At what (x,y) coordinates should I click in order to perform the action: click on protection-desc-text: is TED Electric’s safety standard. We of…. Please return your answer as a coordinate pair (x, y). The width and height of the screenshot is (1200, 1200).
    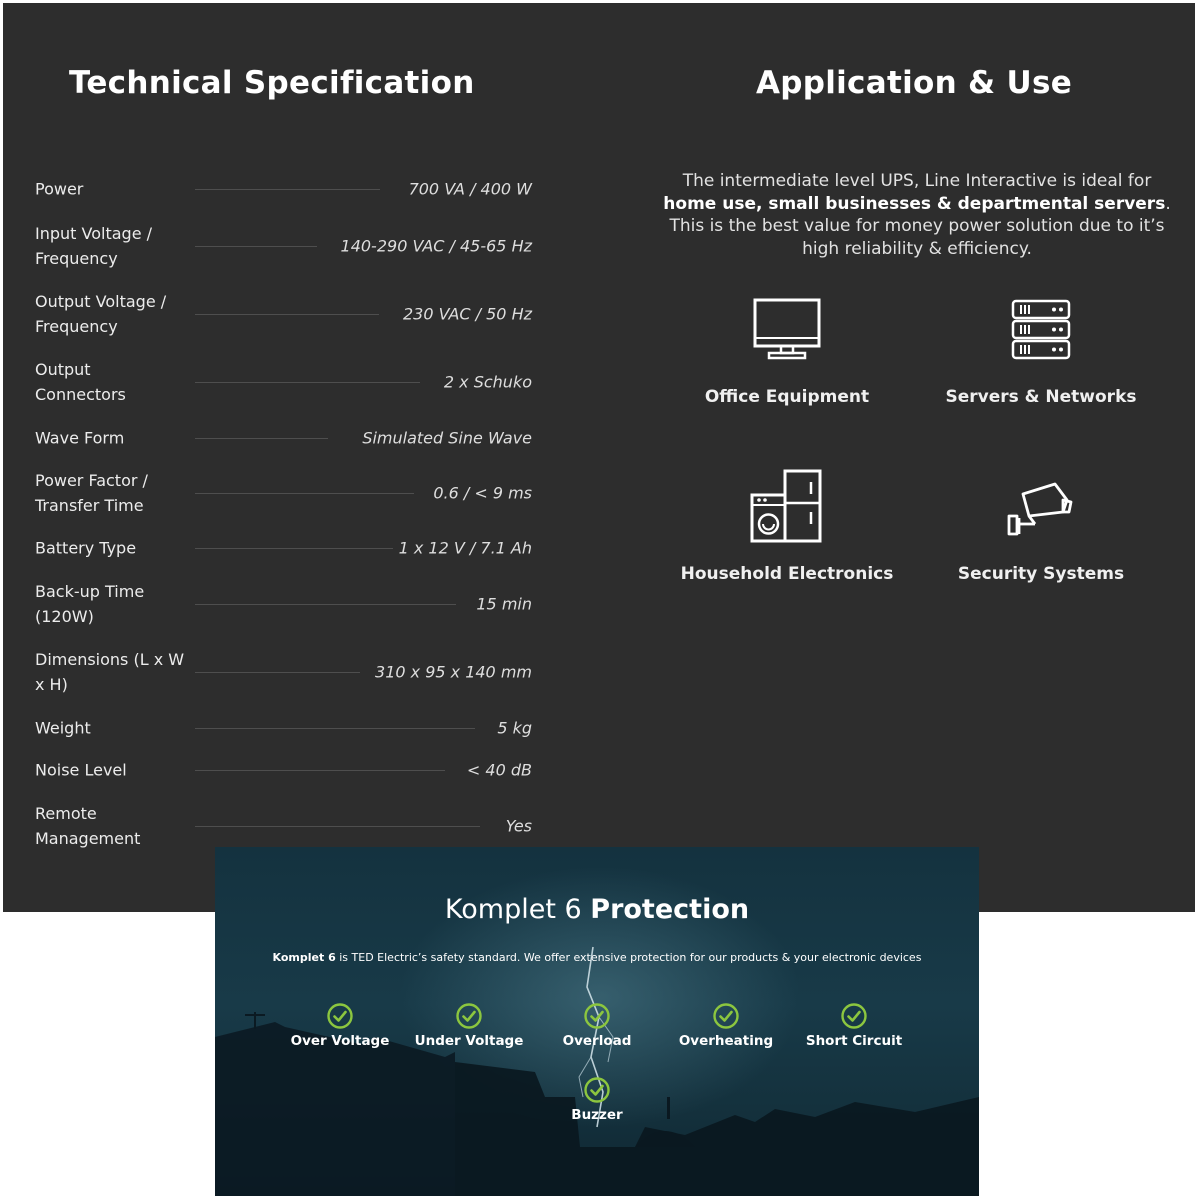
    Looking at the image, I should click on (628, 957).